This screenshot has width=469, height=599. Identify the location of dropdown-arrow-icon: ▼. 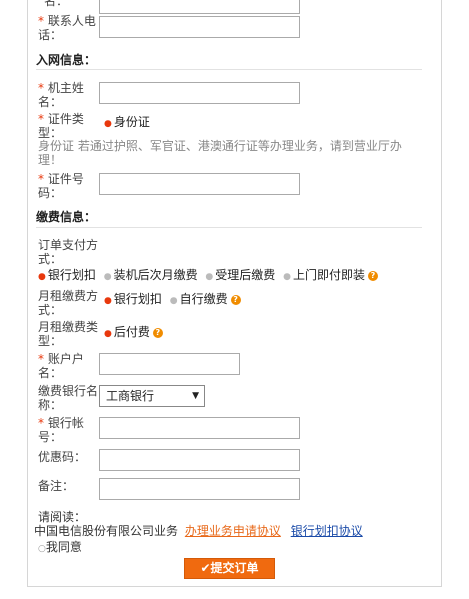
(195, 396).